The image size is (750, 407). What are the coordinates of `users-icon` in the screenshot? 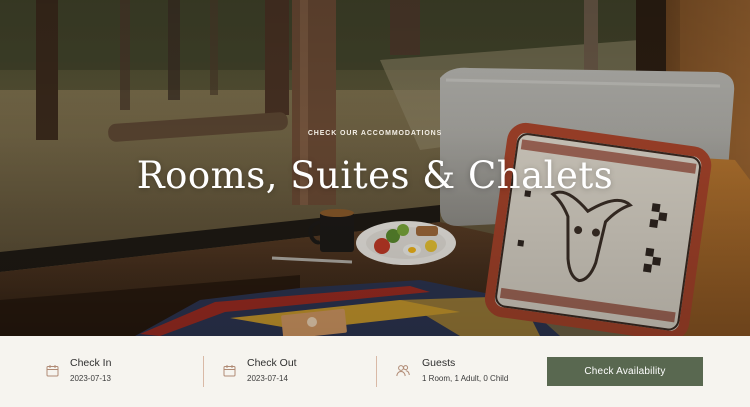 It's located at (403, 370).